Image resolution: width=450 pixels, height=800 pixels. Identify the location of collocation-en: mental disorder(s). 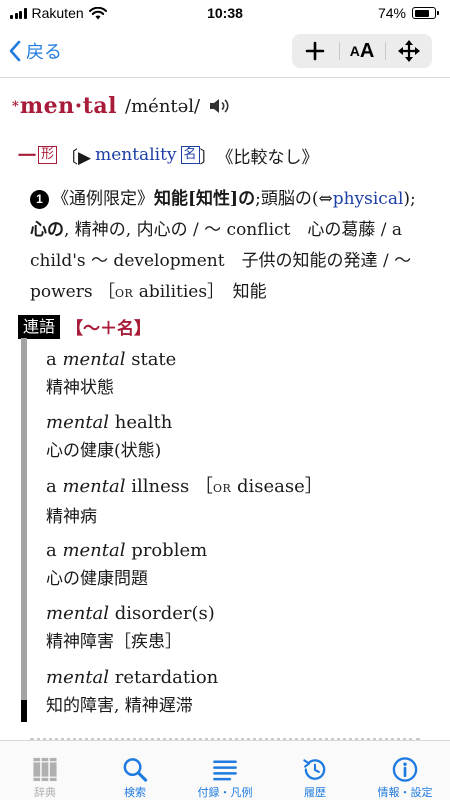
(236, 614).